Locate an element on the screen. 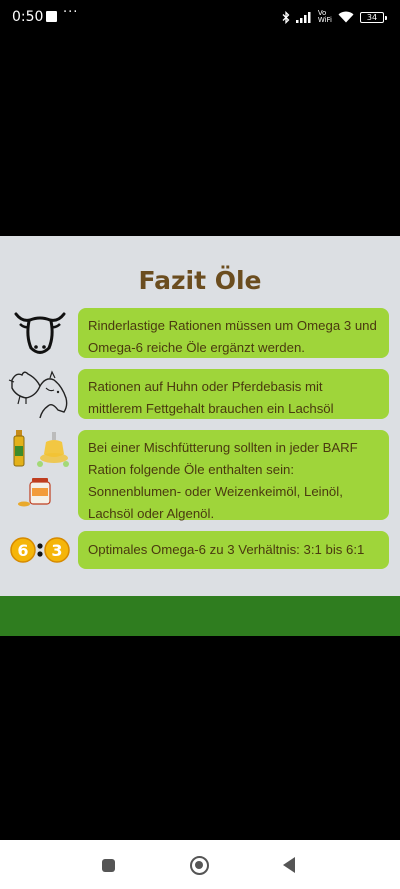 The height and width of the screenshot is (889, 400). bluetooth-icon is located at coordinates (286, 17).